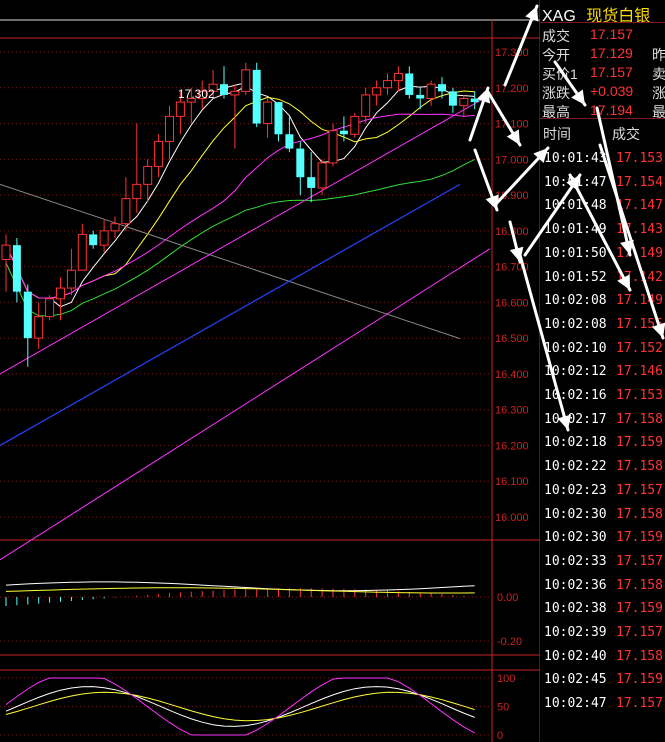 Image resolution: width=665 pixels, height=742 pixels. I want to click on tick-time: 10:02:08, so click(575, 301).